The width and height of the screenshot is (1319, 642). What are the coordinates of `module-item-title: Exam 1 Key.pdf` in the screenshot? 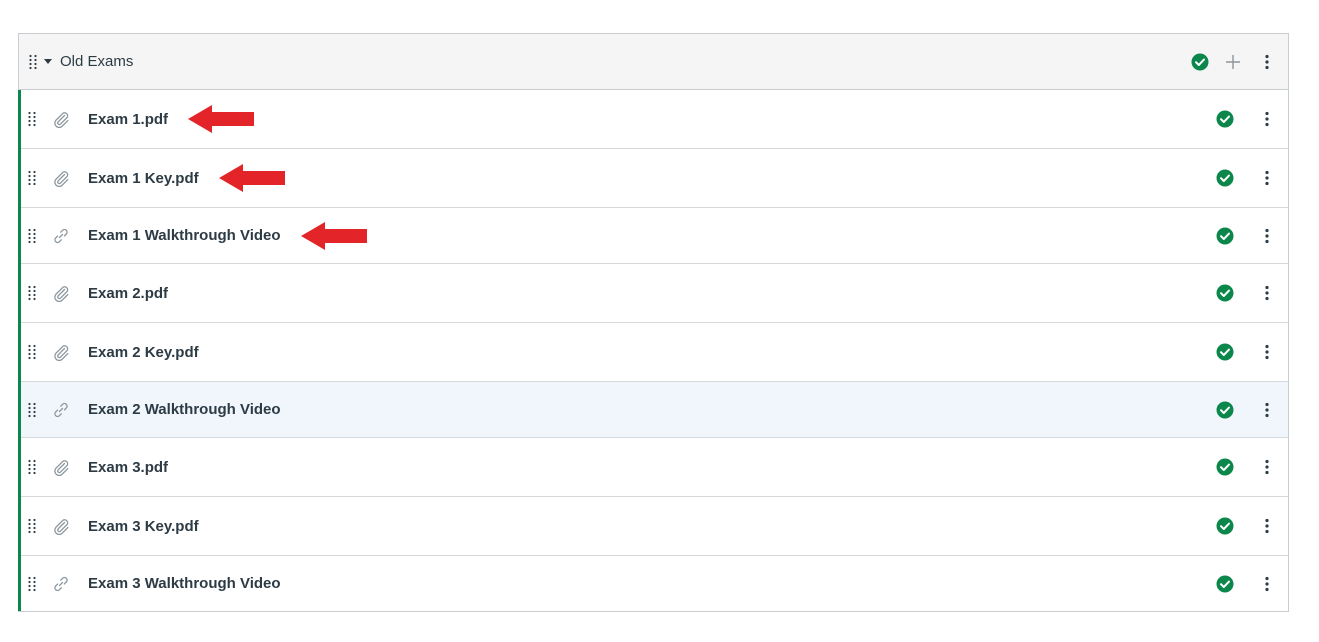 It's located at (143, 178).